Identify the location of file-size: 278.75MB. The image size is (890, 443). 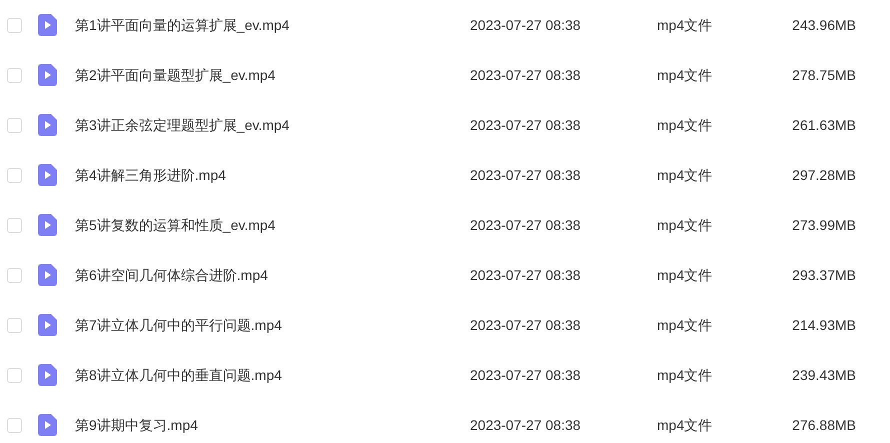
(823, 75).